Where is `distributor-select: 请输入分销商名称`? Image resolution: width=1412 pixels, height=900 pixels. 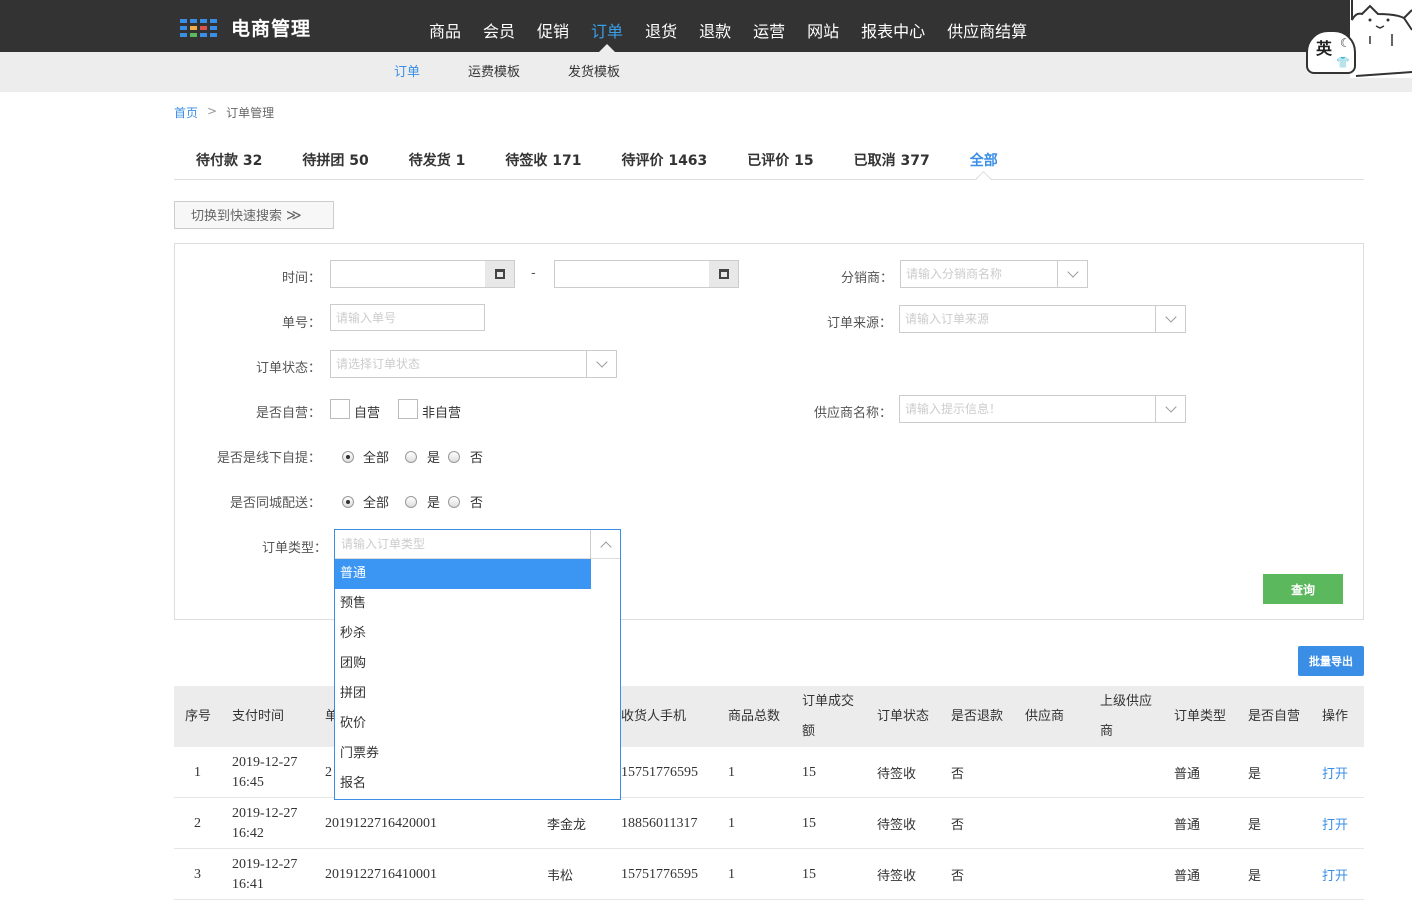 distributor-select: 请输入分销商名称 is located at coordinates (994, 274).